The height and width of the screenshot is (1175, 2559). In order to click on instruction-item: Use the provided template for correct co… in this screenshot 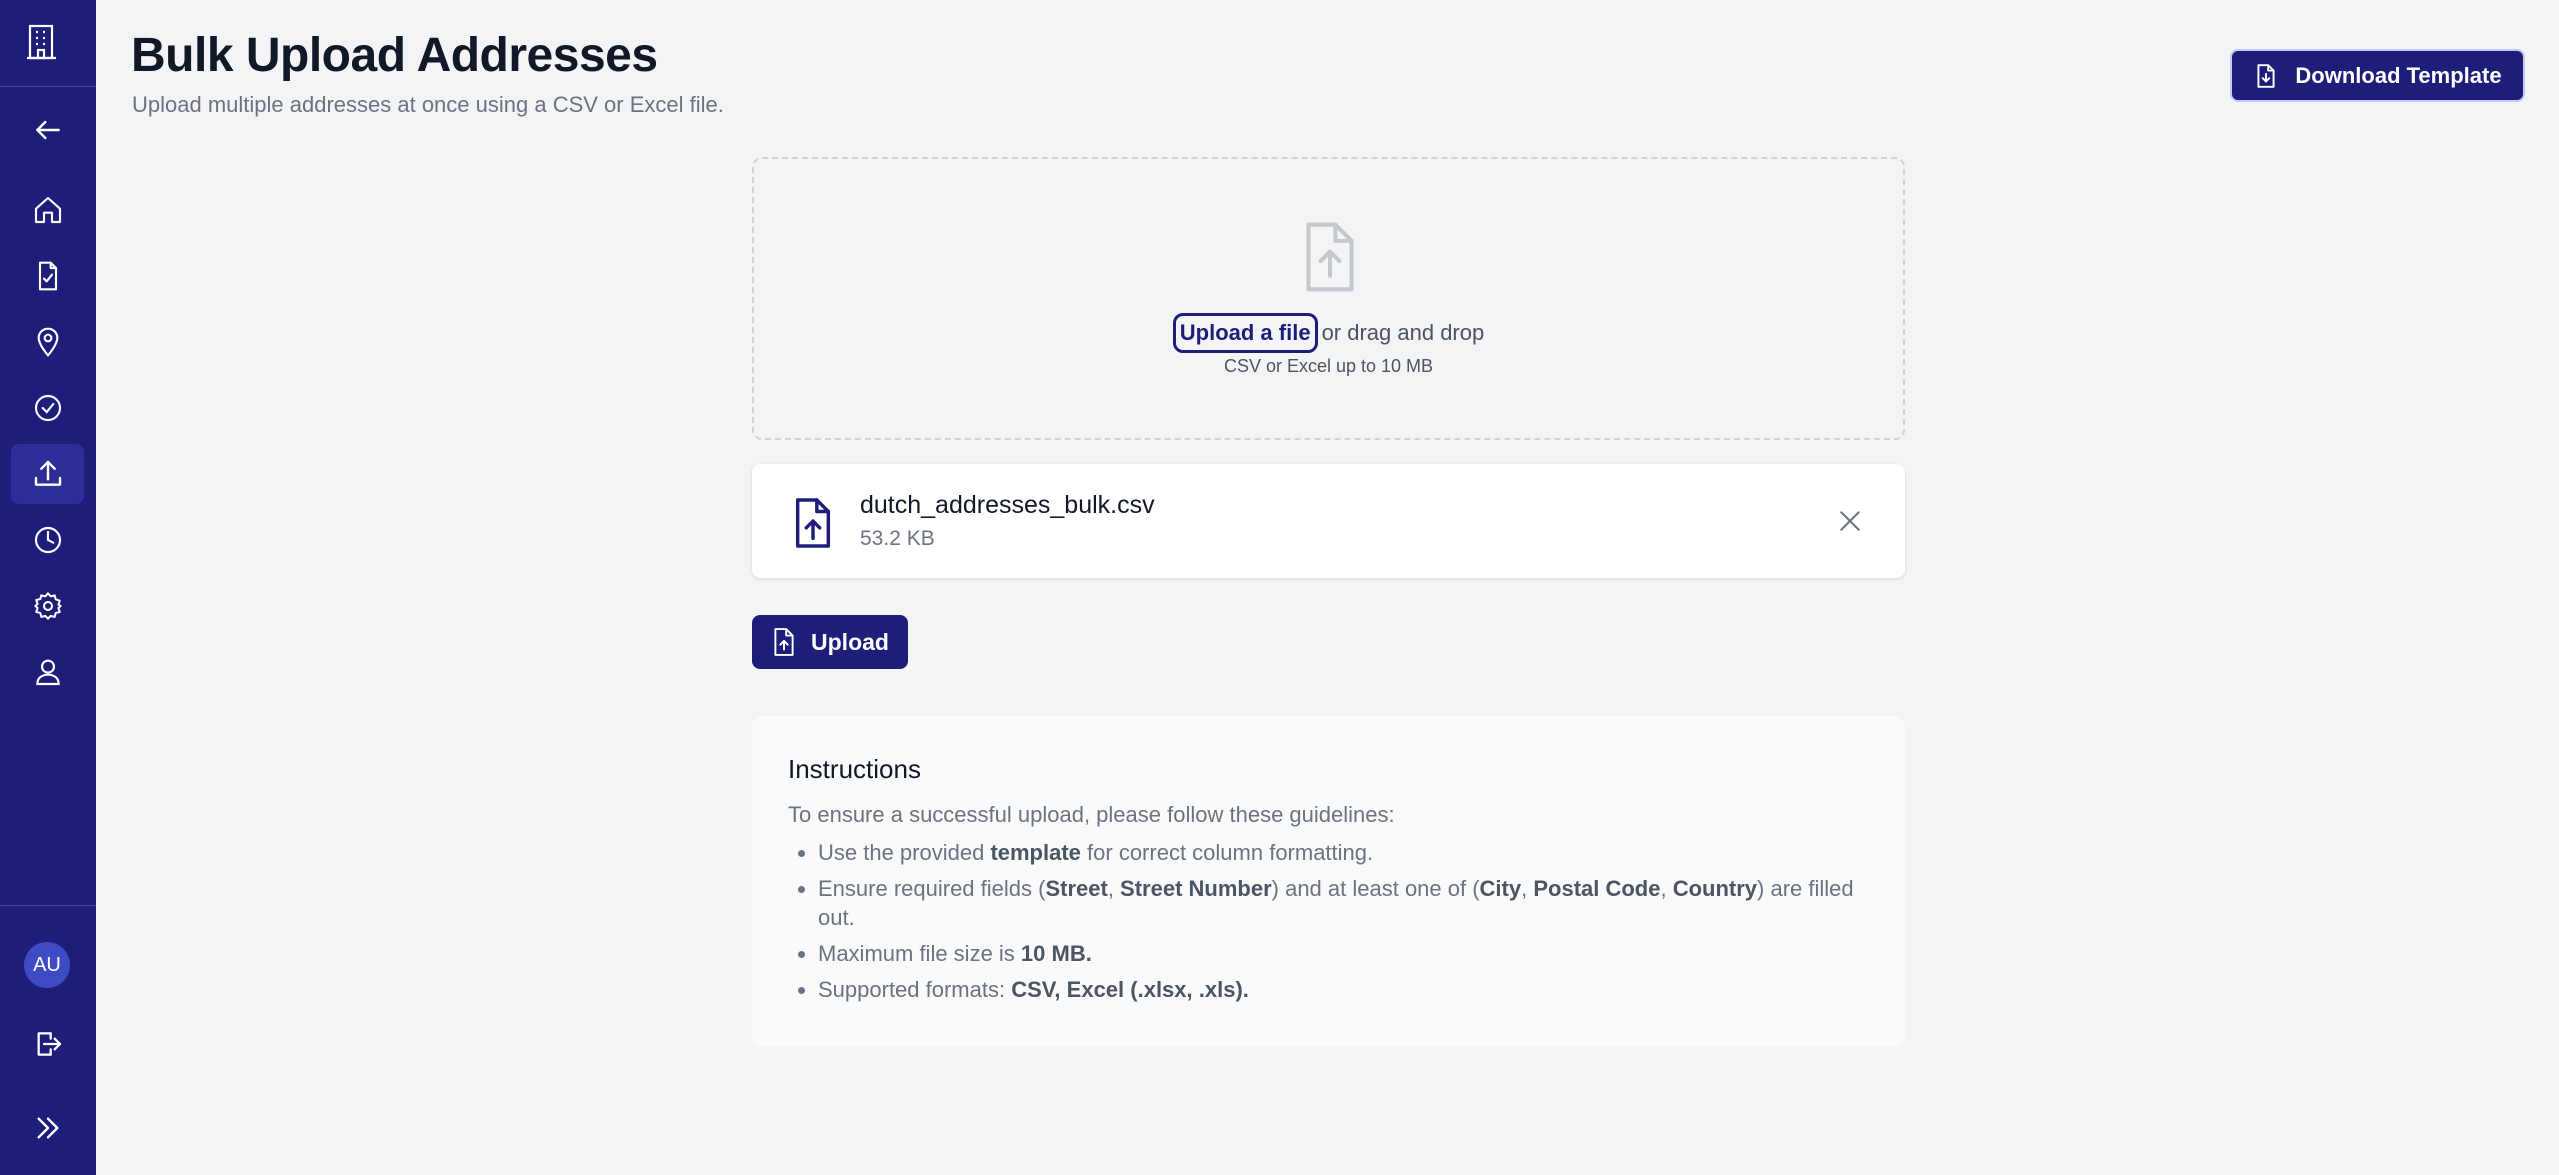, I will do `click(1343, 852)`.